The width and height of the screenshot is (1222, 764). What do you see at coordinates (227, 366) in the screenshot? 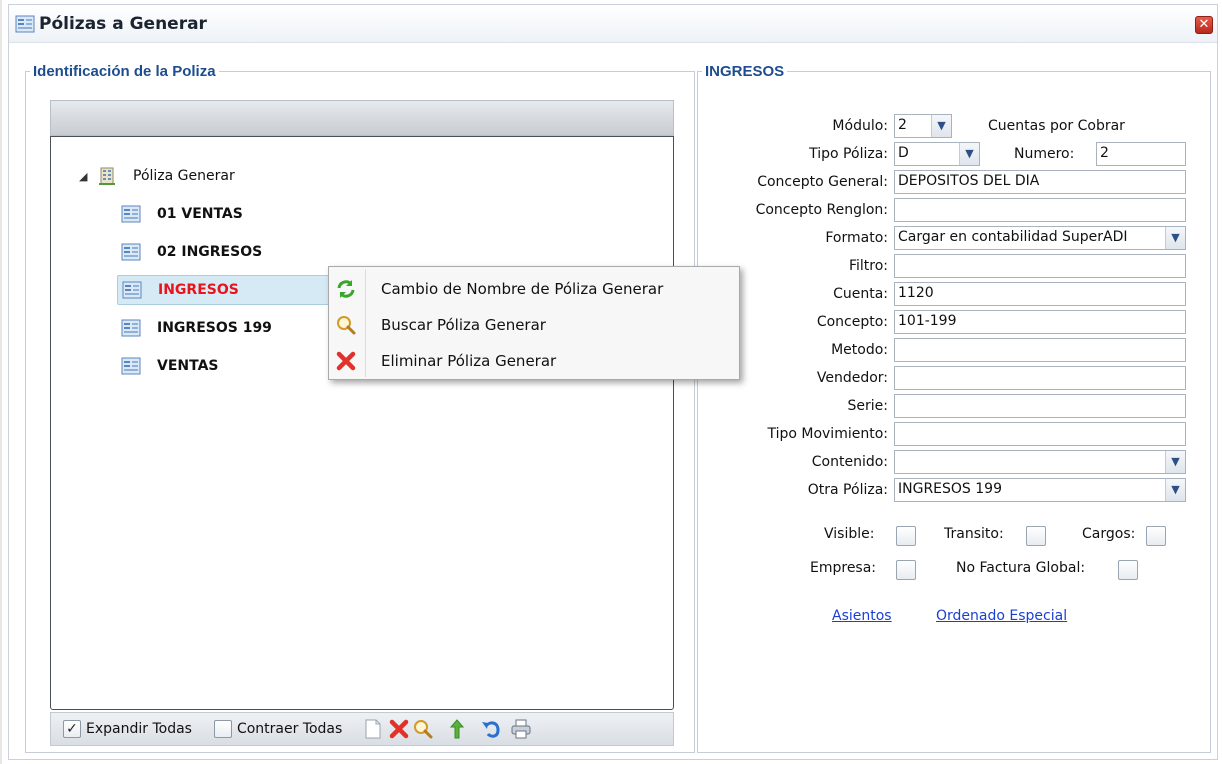
I see `tree-node-ventas: VENTAS` at bounding box center [227, 366].